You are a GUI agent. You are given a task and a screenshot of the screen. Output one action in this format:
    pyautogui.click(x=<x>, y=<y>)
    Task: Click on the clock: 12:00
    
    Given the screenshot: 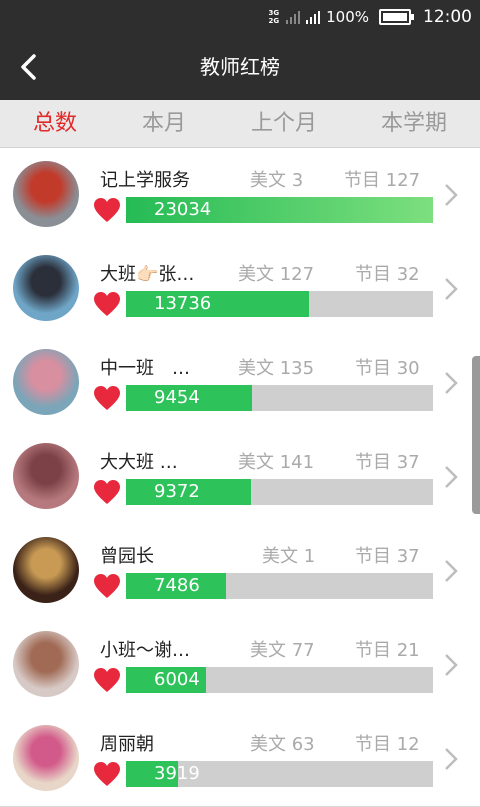 What is the action you would take?
    pyautogui.click(x=447, y=17)
    